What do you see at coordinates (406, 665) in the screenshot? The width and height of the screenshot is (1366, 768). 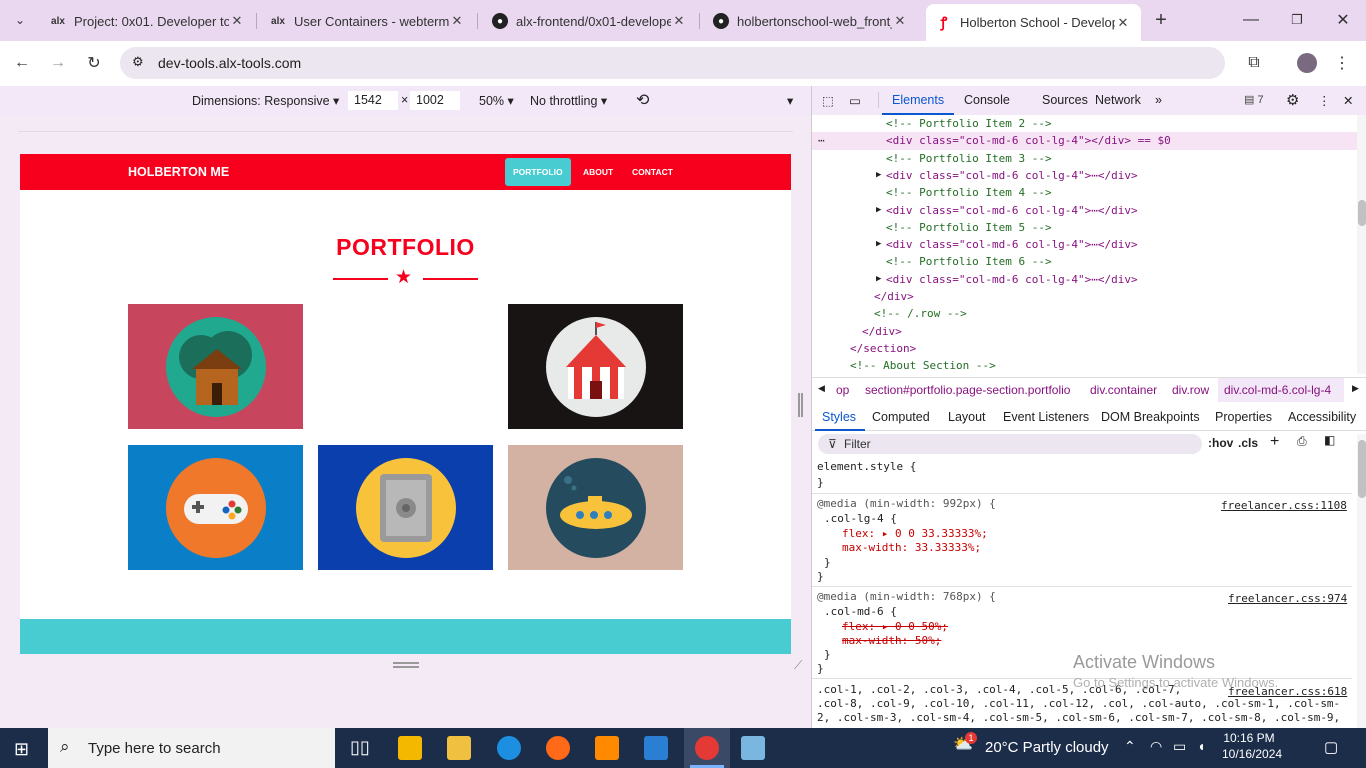 I see `resize-handle-bottom` at bounding box center [406, 665].